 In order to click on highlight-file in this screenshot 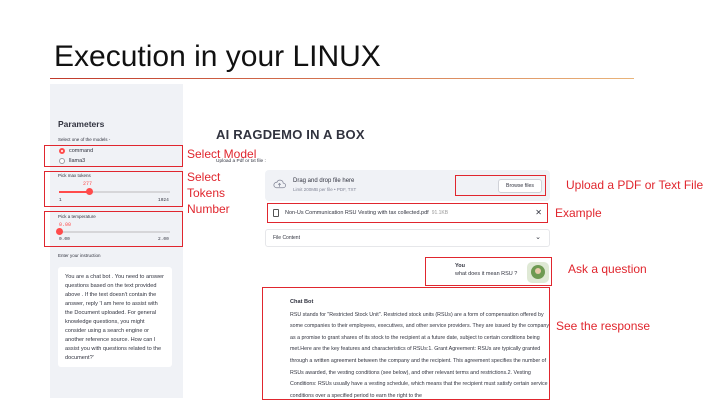, I will do `click(407, 213)`.